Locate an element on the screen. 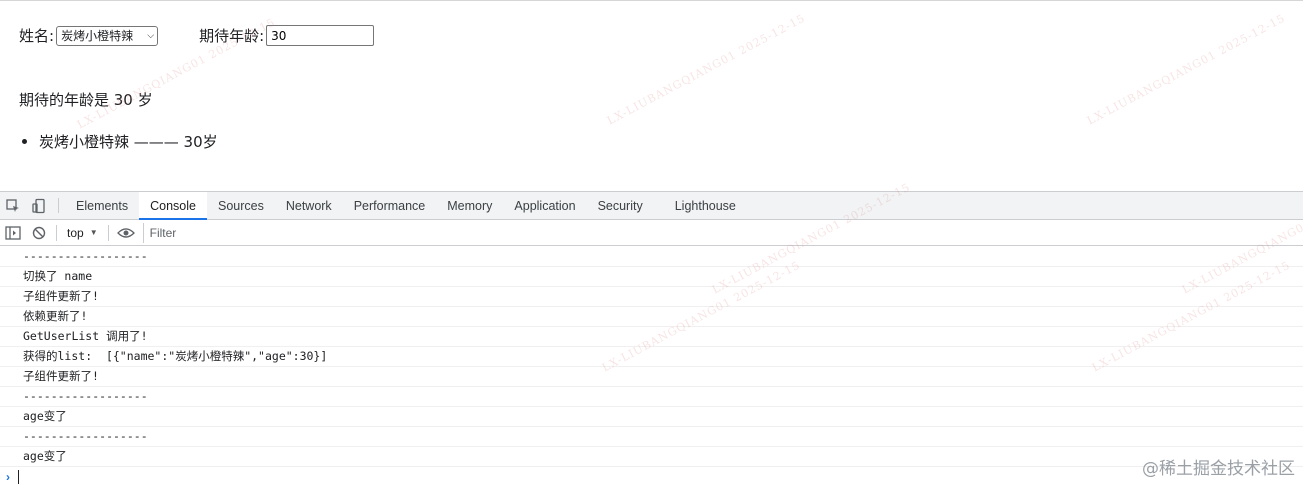  prompt-chevron-icon: › is located at coordinates (8, 477).